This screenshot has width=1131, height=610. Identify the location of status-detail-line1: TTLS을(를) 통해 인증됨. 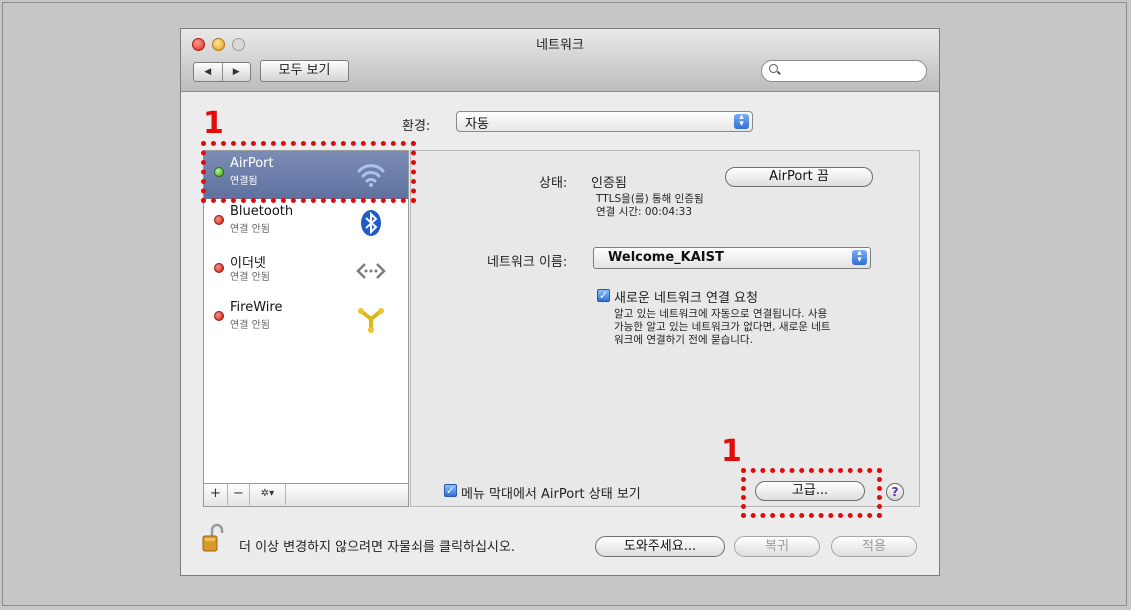
(650, 199).